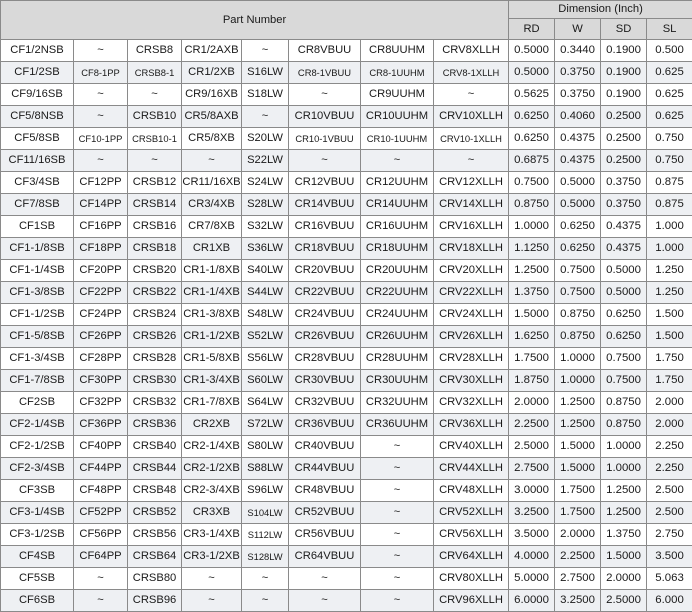  Describe the element at coordinates (471, 139) in the screenshot. I see `crv-part-cell: CRV10-1XLLH` at that location.